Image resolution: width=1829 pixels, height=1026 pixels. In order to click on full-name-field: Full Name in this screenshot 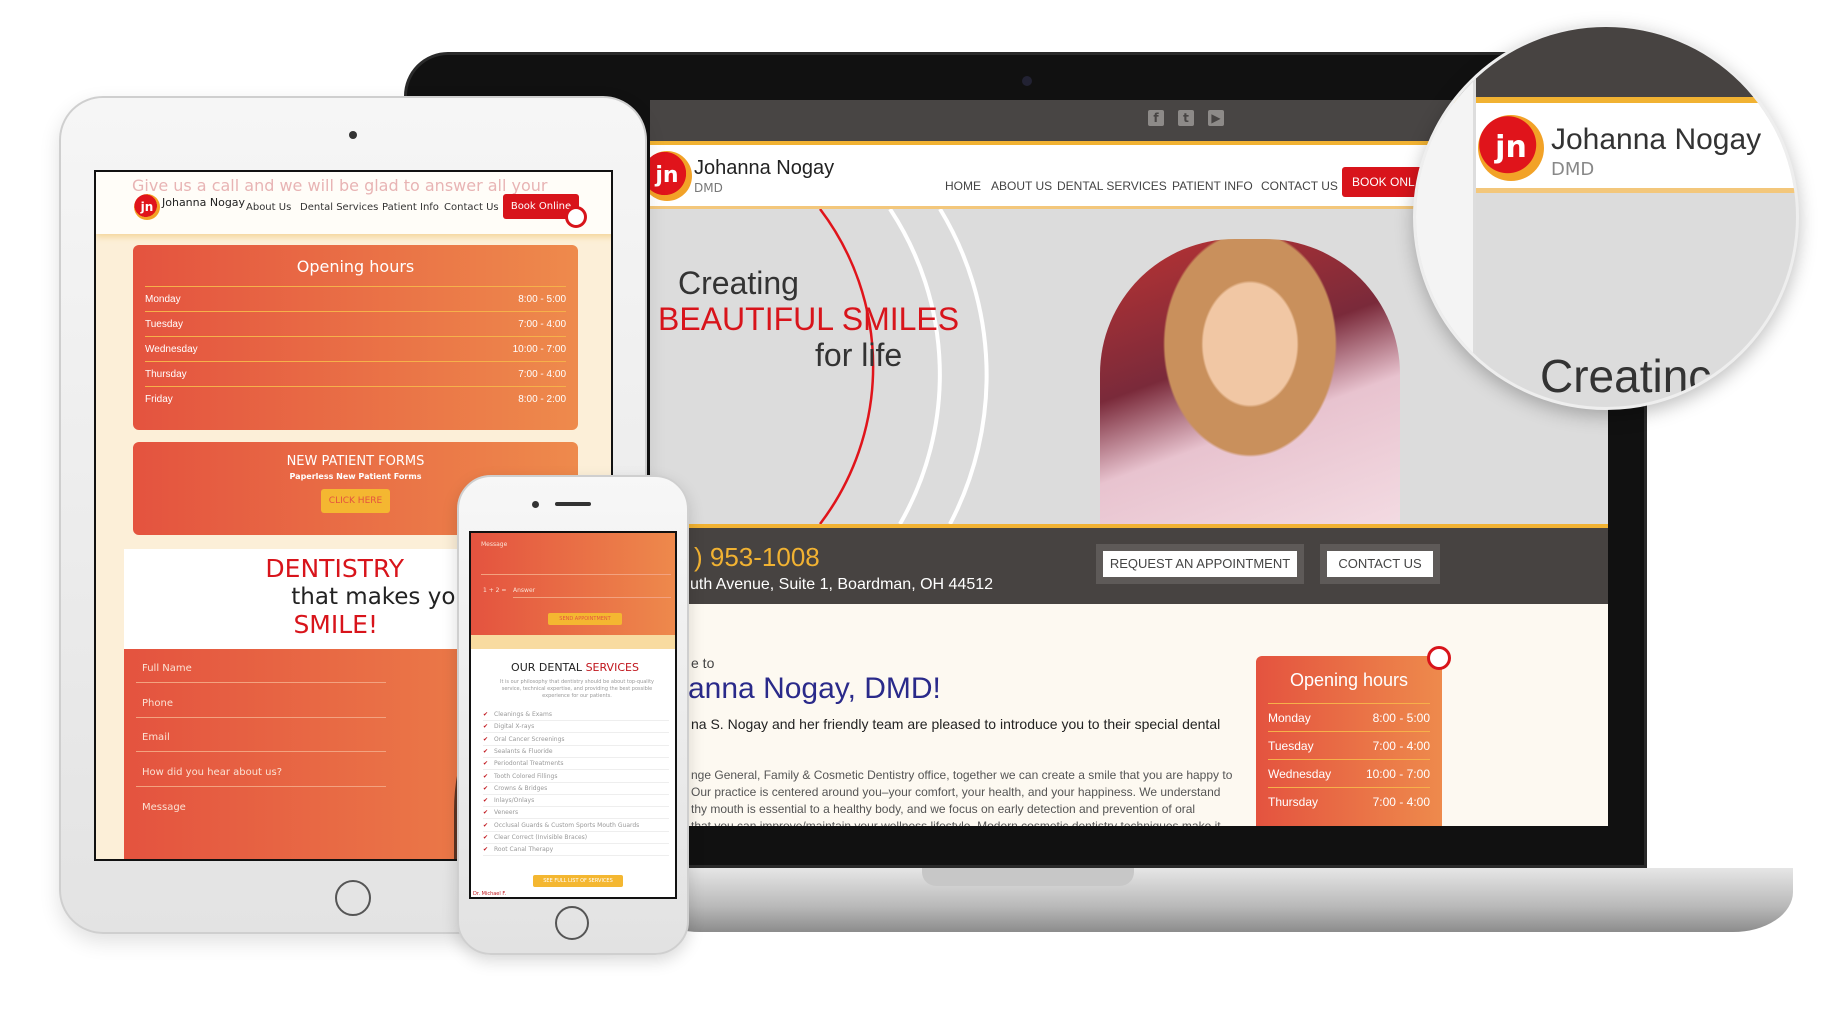, I will do `click(261, 673)`.